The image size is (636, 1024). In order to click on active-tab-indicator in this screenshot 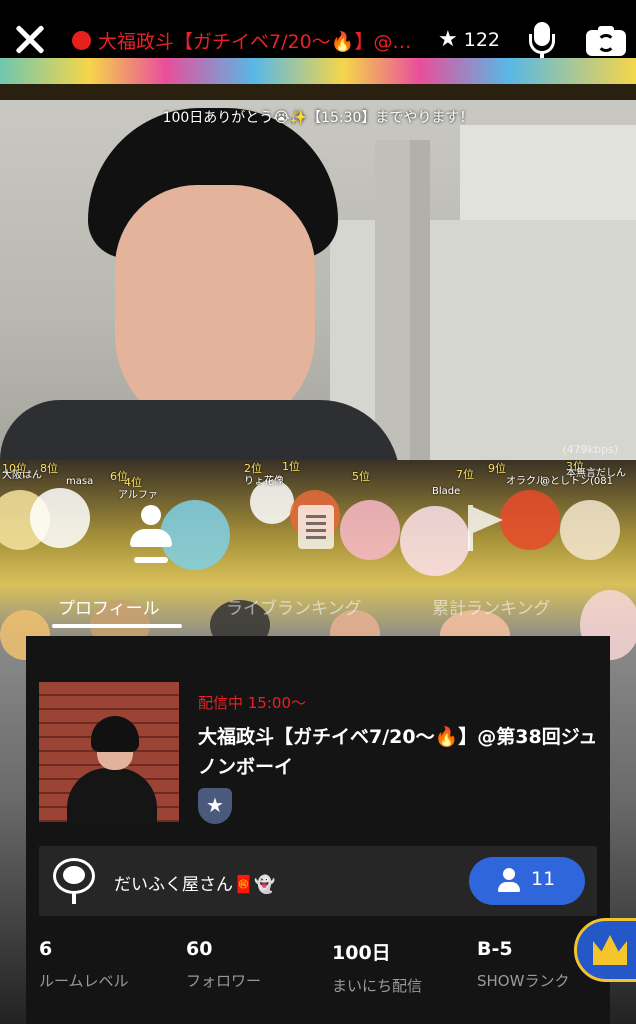, I will do `click(117, 626)`.